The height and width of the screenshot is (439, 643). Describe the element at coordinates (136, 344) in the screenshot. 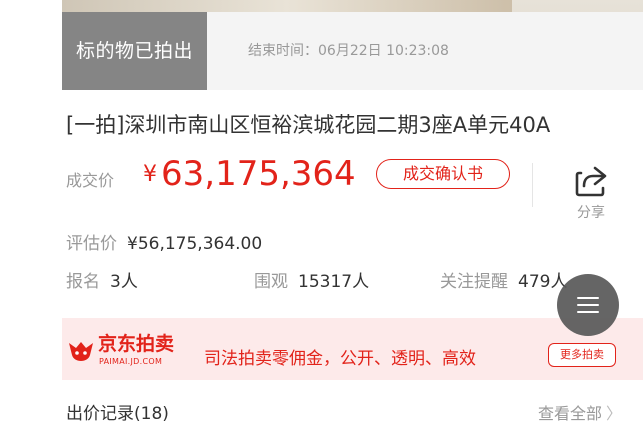

I see `jd-auction-brand: 京东拍卖` at that location.